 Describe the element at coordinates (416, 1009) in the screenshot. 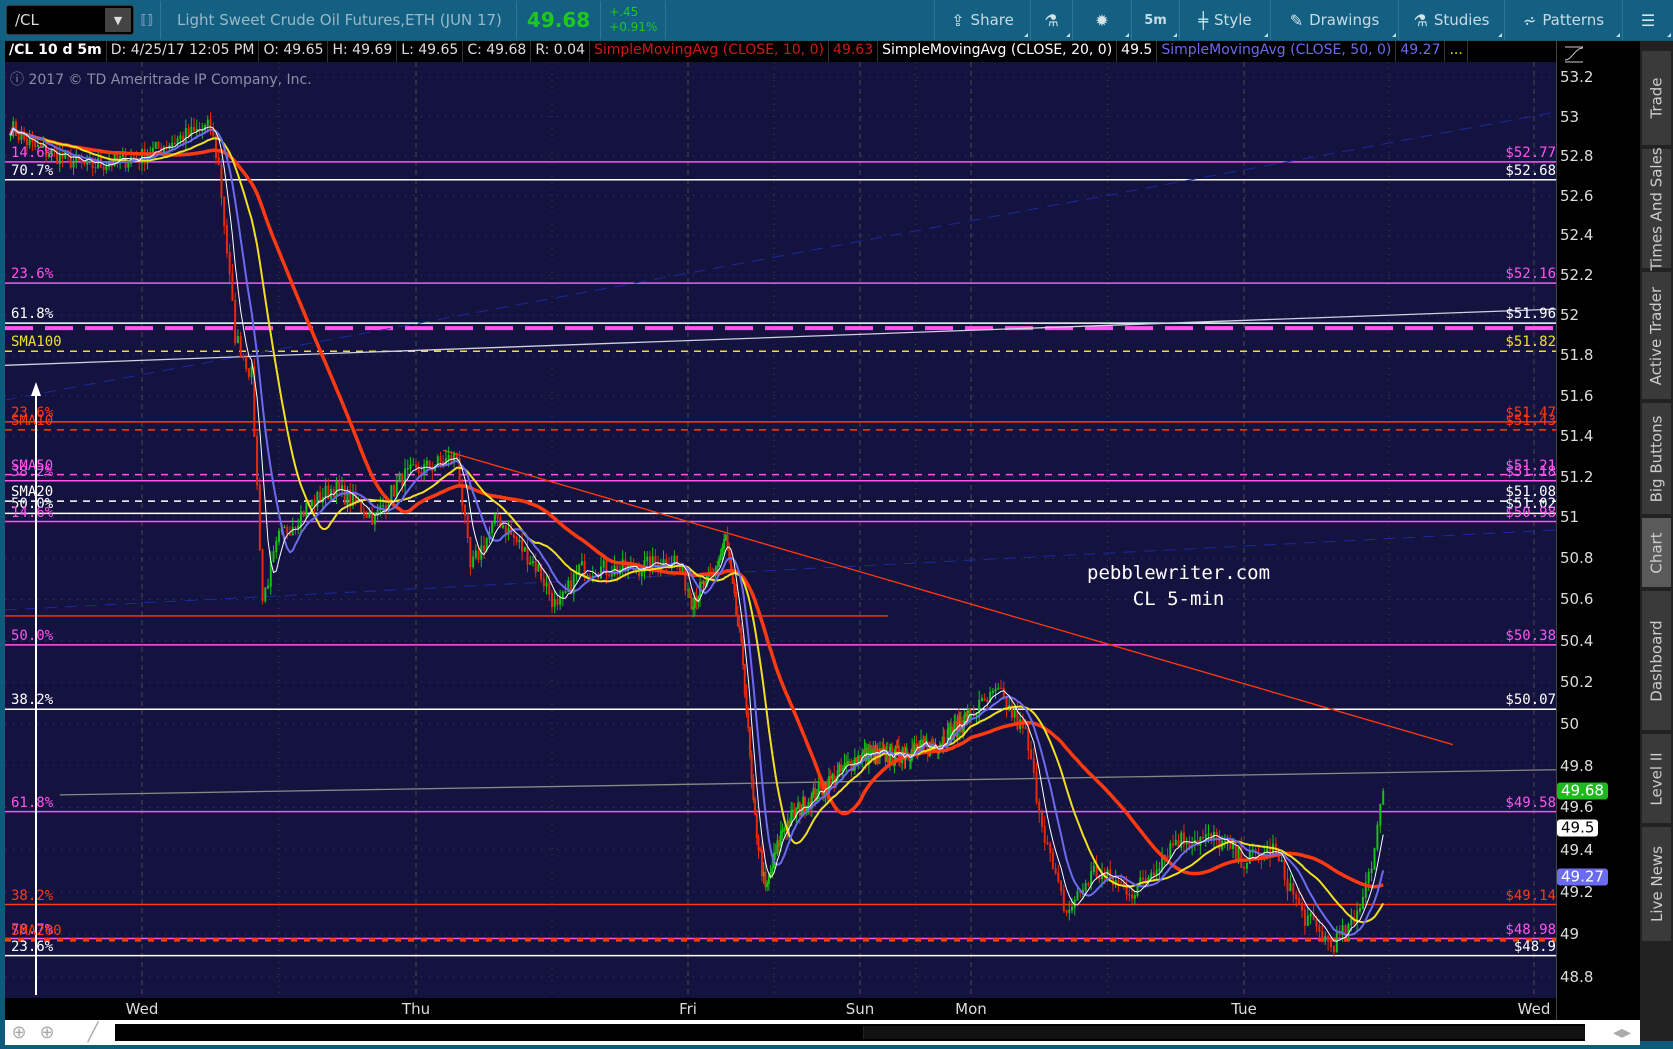

I see `time-tick-label: Thu` at that location.